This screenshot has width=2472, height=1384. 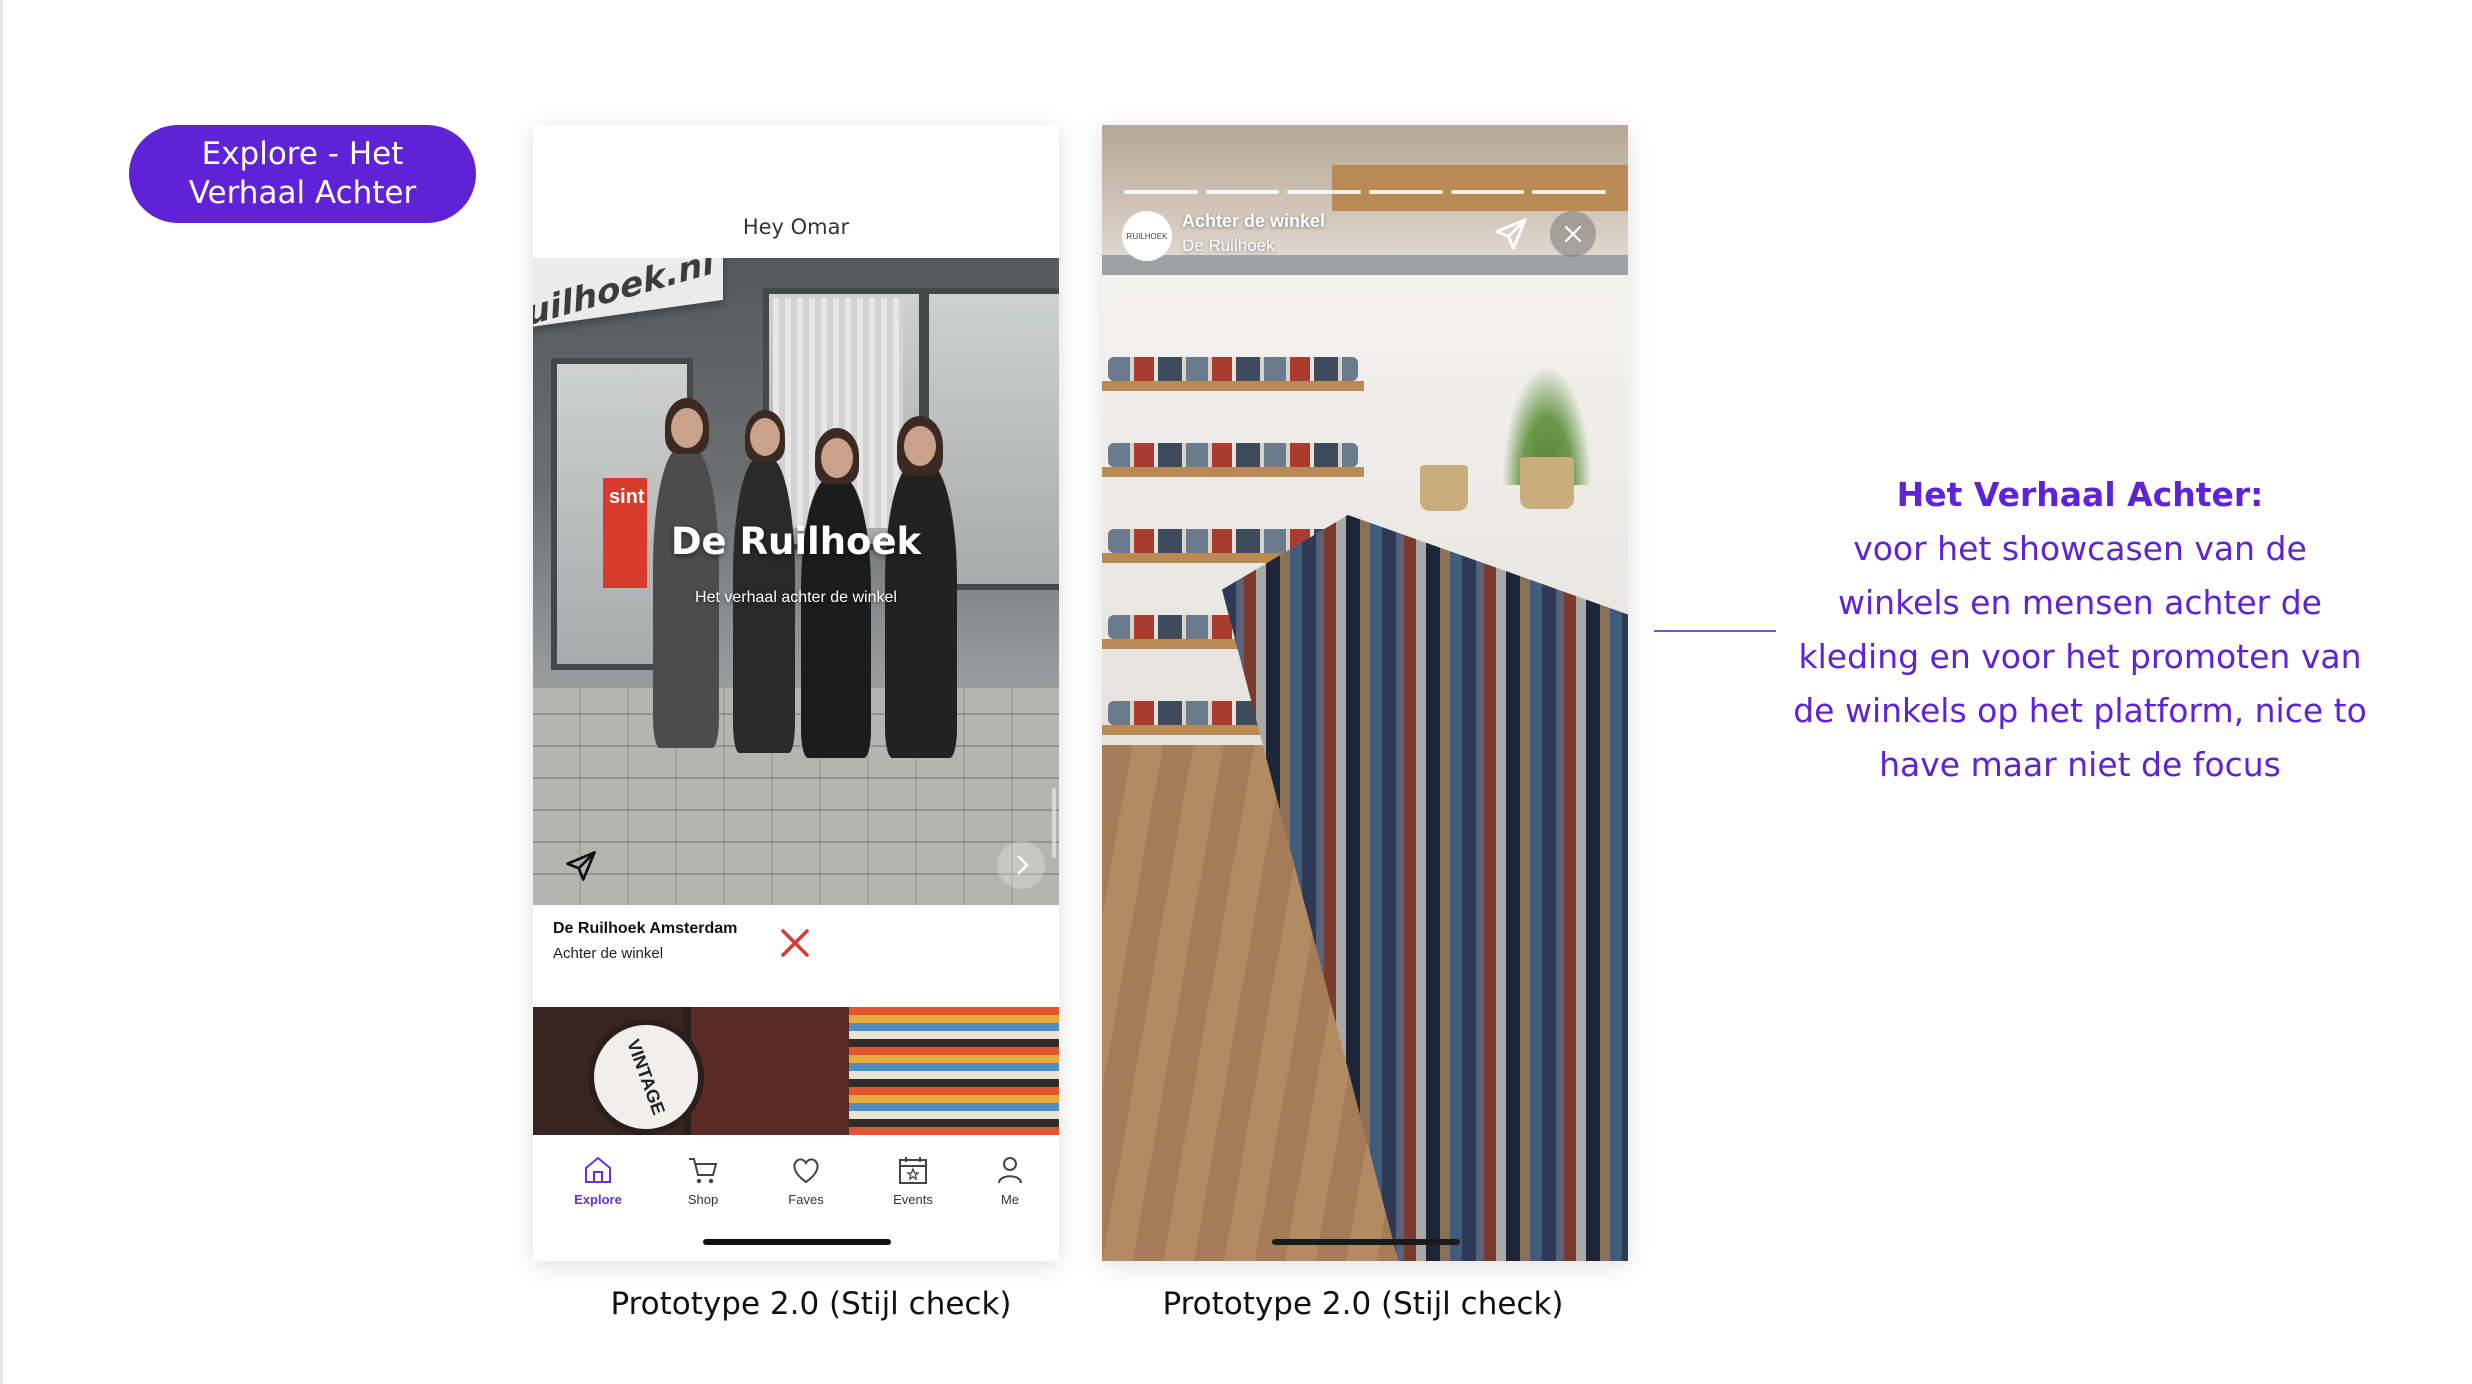 I want to click on shop-awning: uilhoek.nl, so click(x=628, y=296).